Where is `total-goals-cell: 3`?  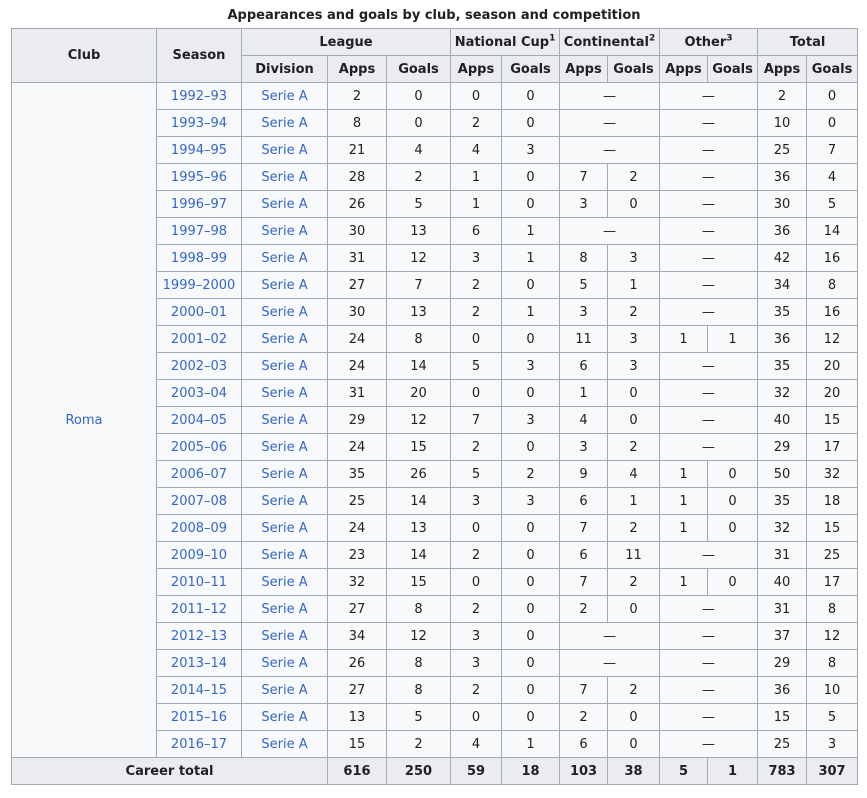 total-goals-cell: 3 is located at coordinates (832, 744).